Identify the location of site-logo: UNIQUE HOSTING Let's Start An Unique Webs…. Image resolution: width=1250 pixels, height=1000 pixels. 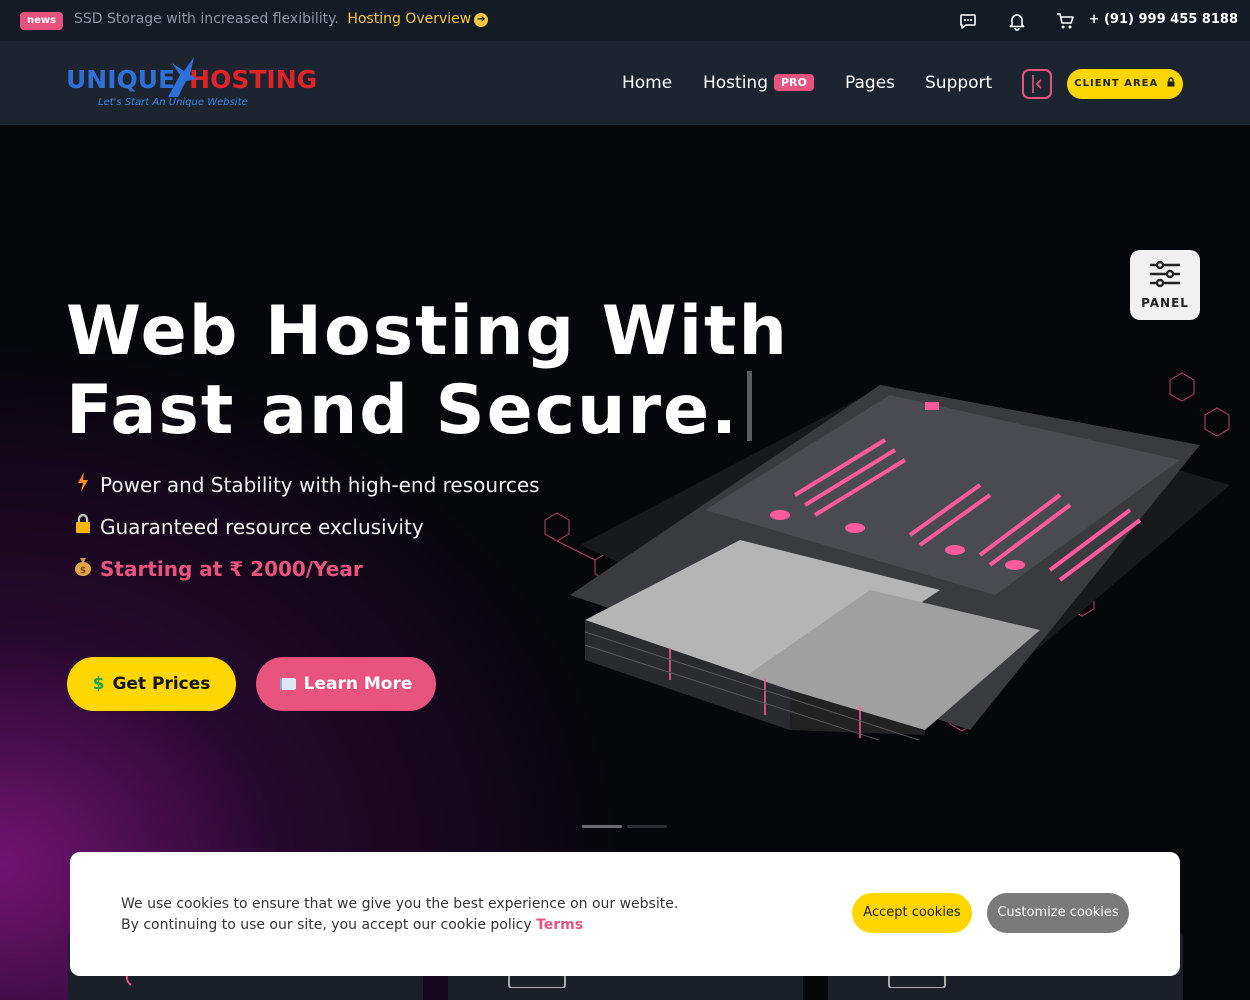
(193, 85).